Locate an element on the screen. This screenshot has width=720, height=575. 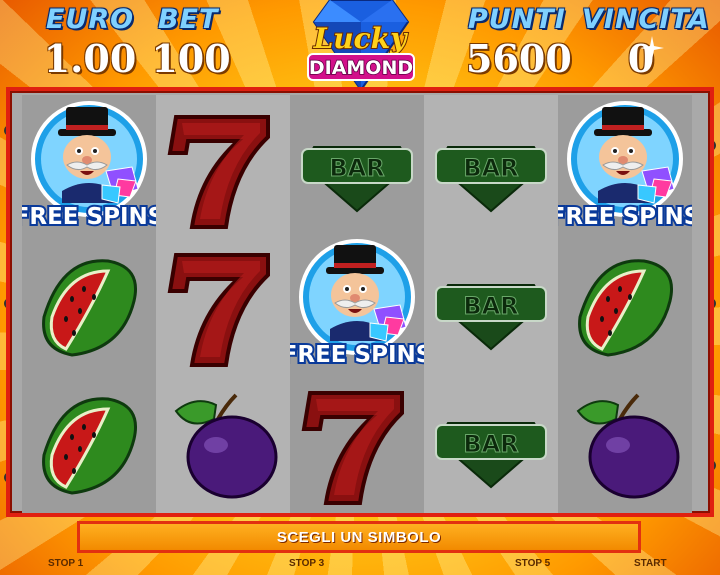
message-text: SCEGLI UN SIMBOLO is located at coordinates (359, 537).